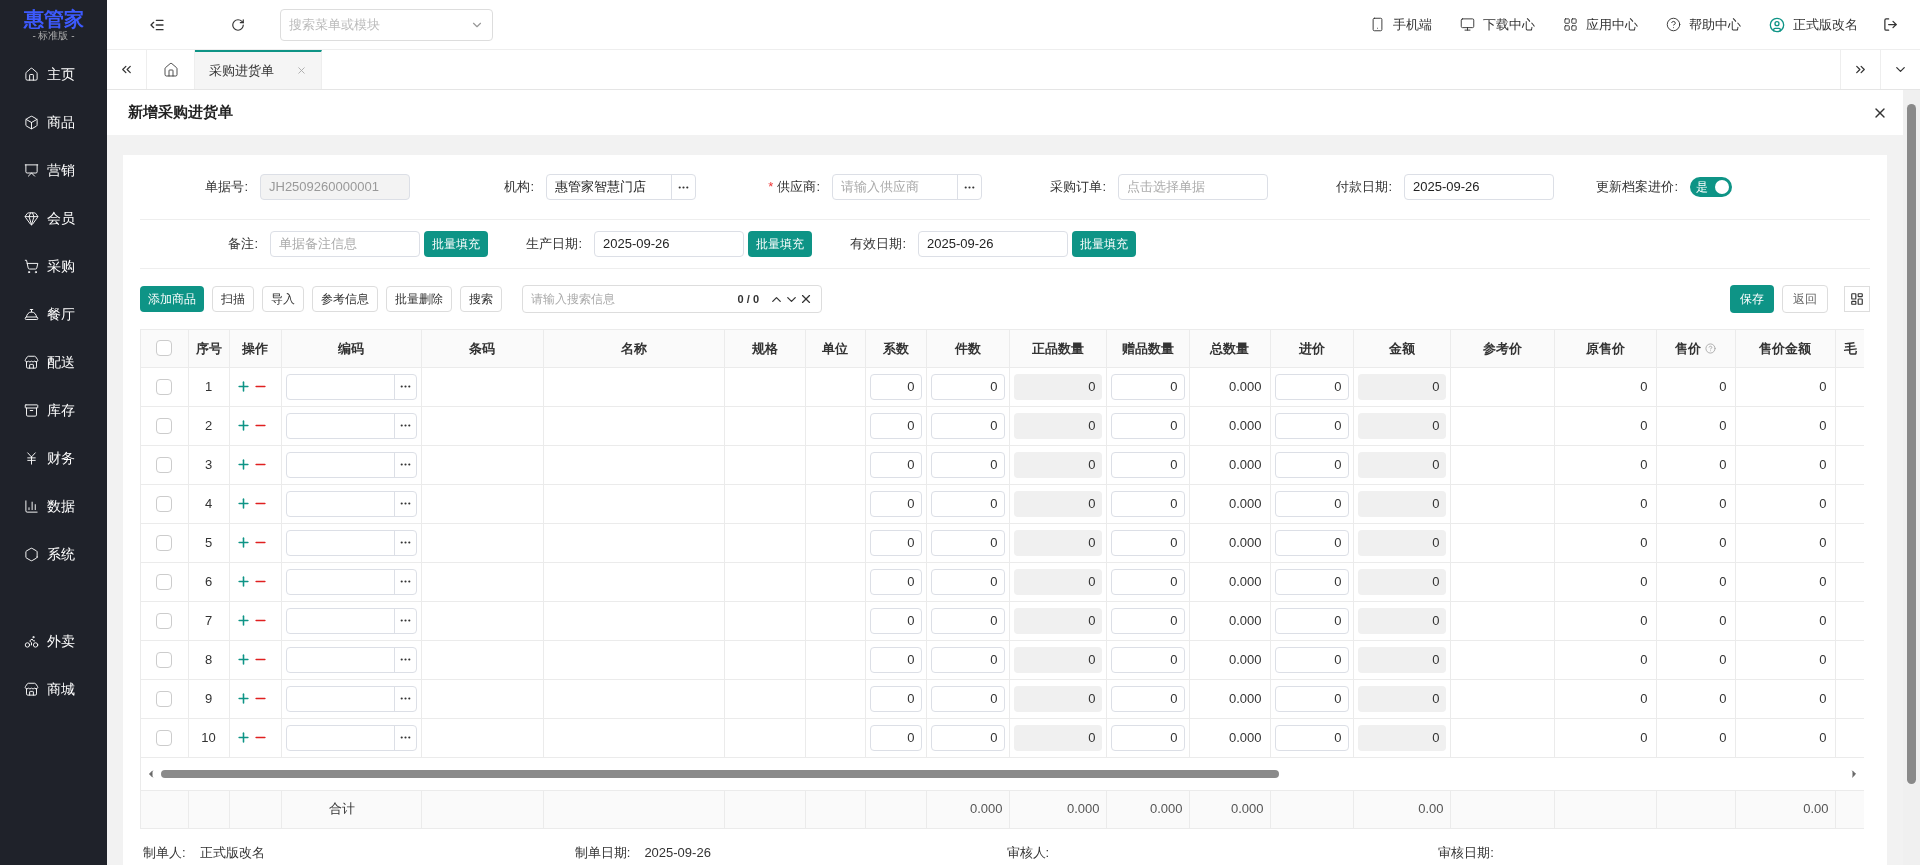 This screenshot has height=865, width=1920. I want to click on home-icon, so click(170, 69).